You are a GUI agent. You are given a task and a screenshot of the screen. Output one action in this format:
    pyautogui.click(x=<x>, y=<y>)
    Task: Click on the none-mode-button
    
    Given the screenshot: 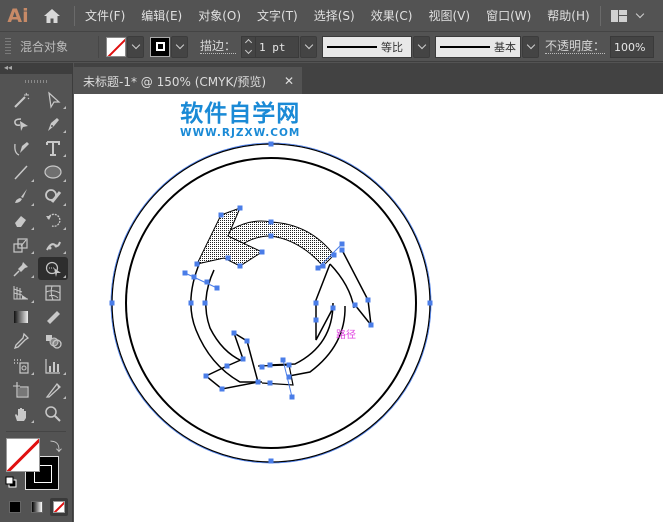 What is the action you would take?
    pyautogui.click(x=59, y=506)
    